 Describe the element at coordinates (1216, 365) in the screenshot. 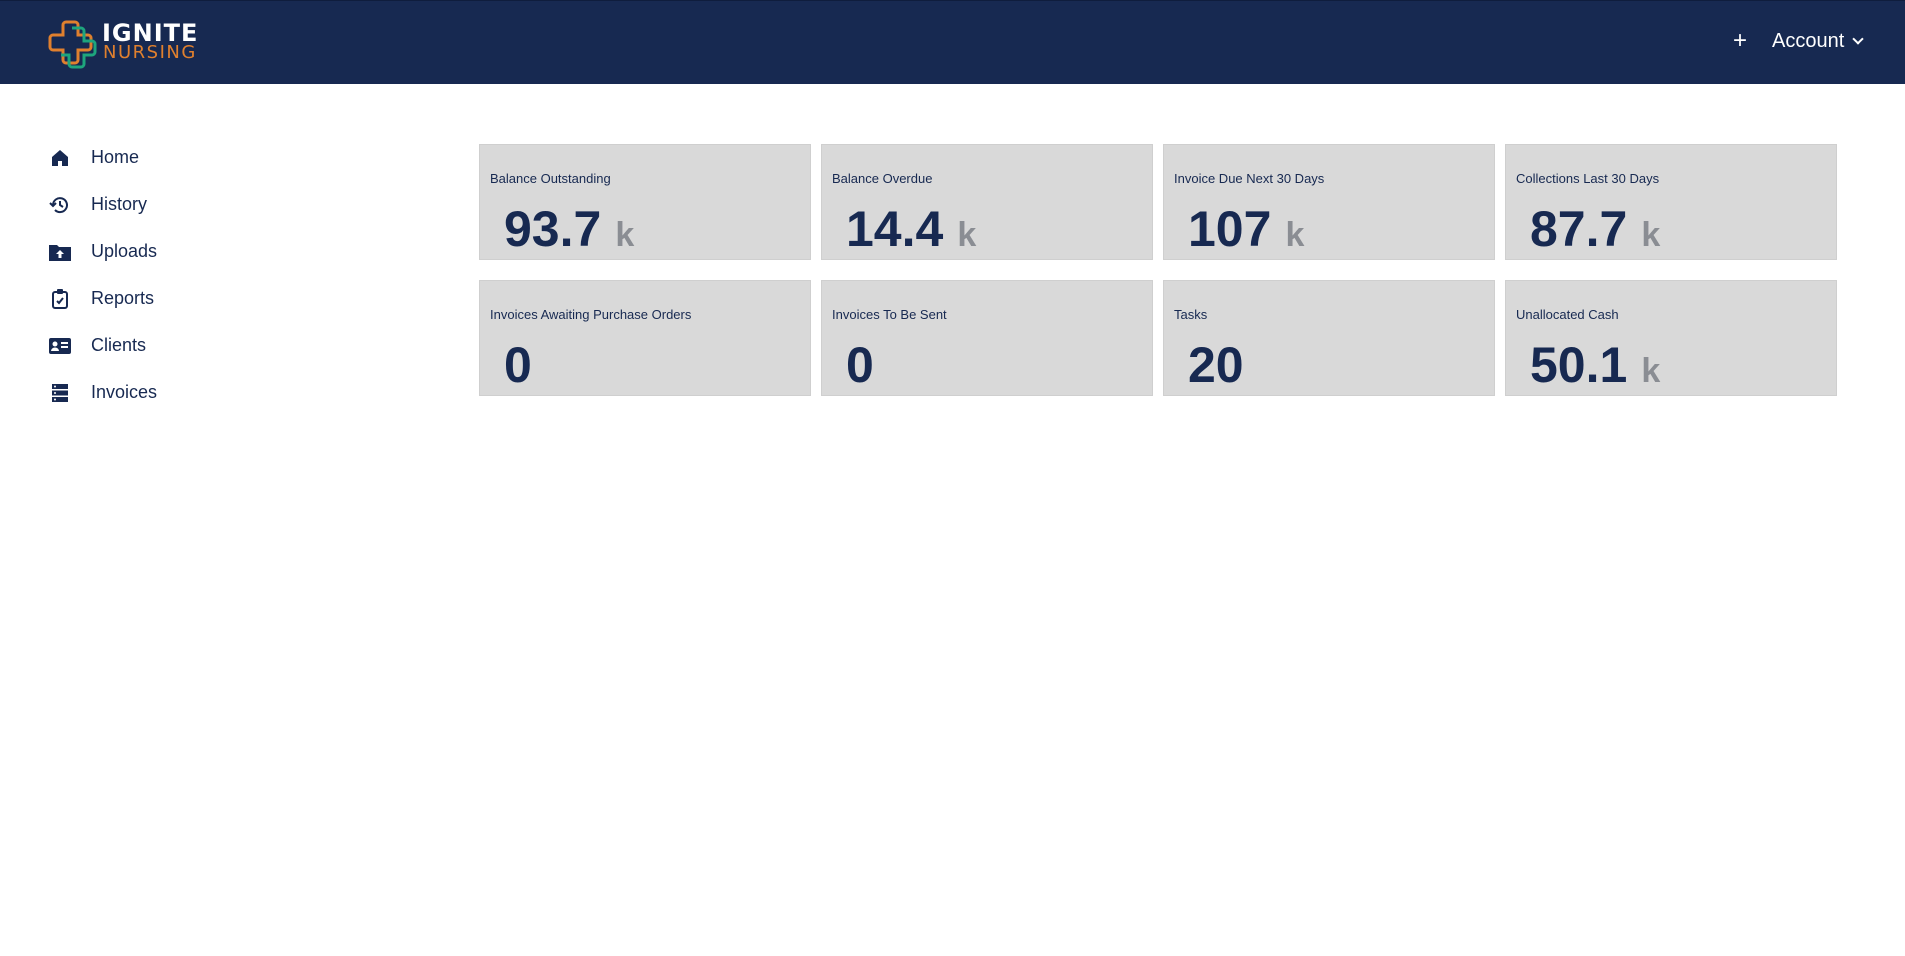

I see `card-value: 20` at that location.